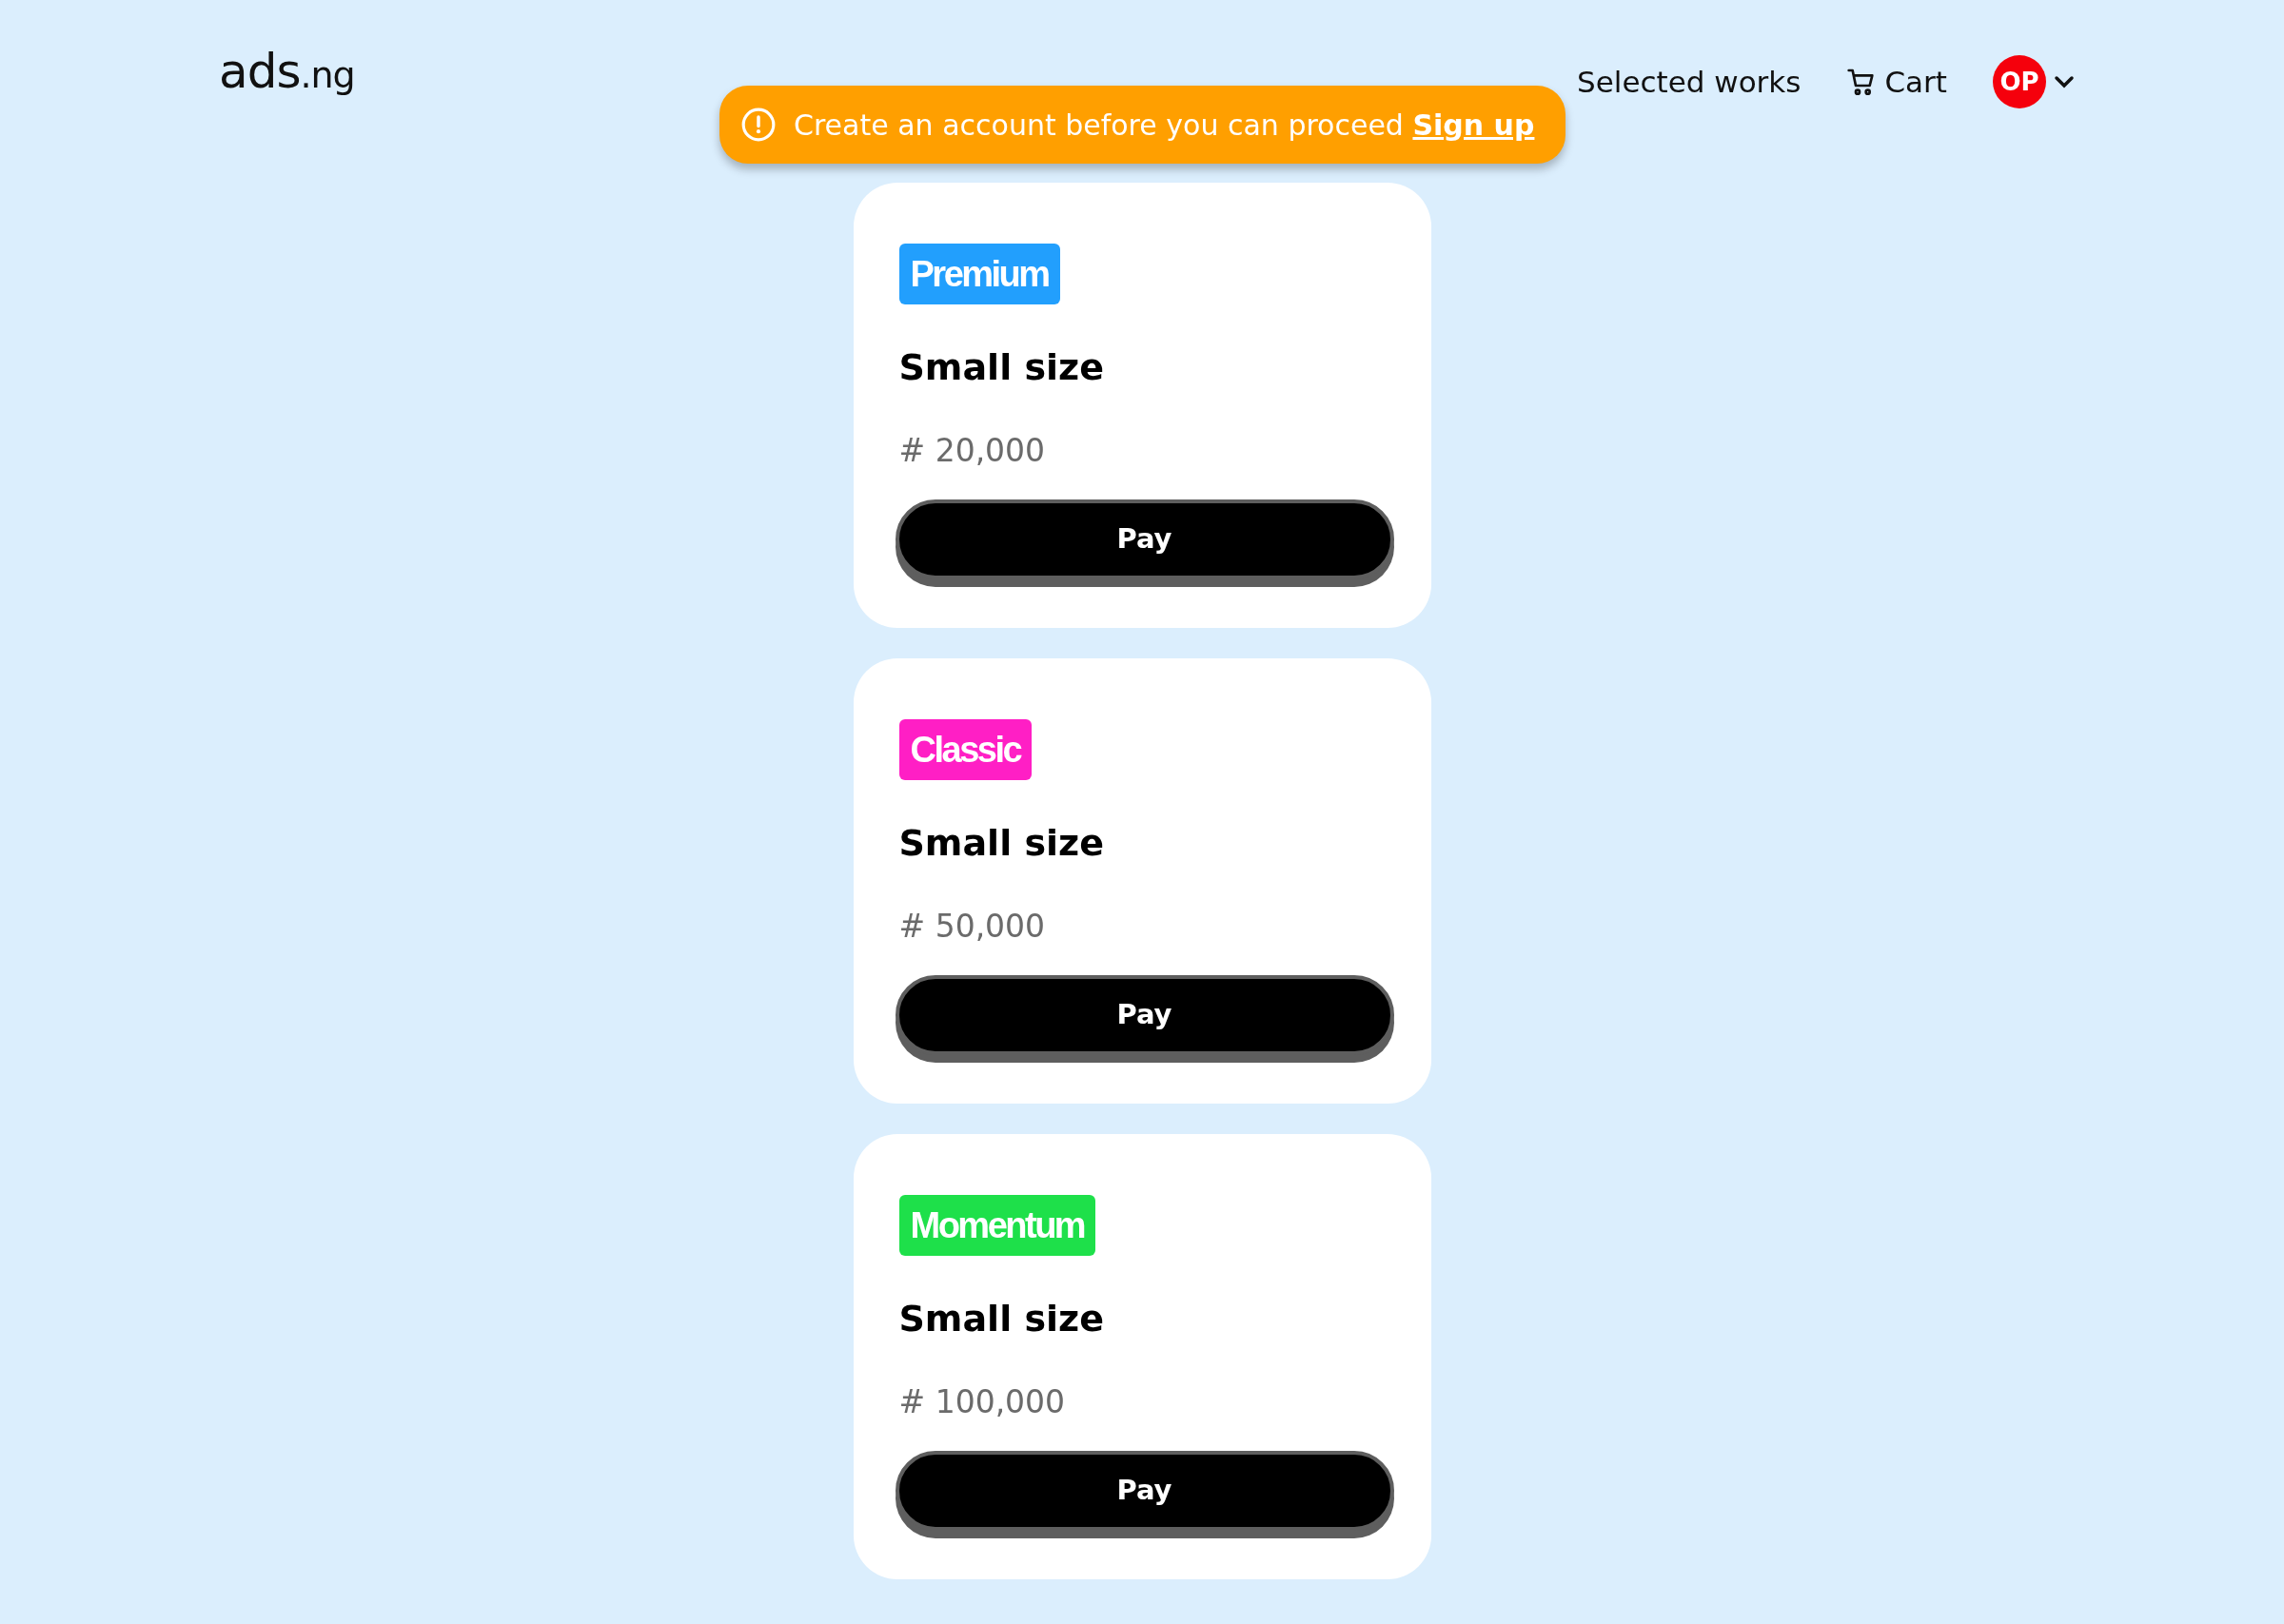 This screenshot has height=1624, width=2284. I want to click on alert-icon, so click(758, 125).